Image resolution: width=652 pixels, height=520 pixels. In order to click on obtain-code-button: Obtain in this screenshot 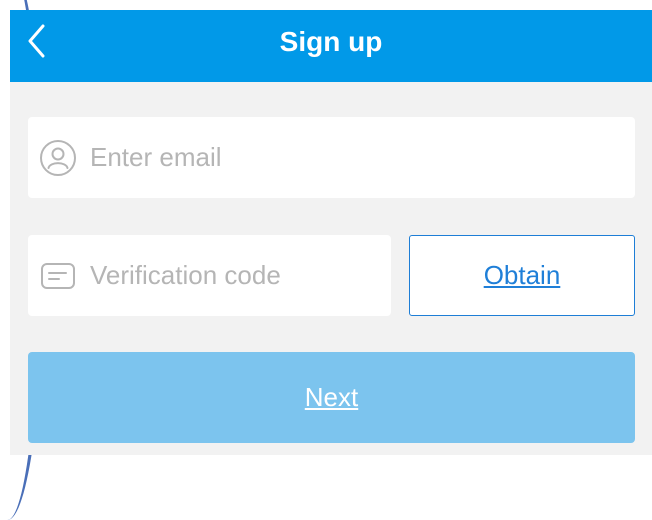, I will do `click(522, 275)`.